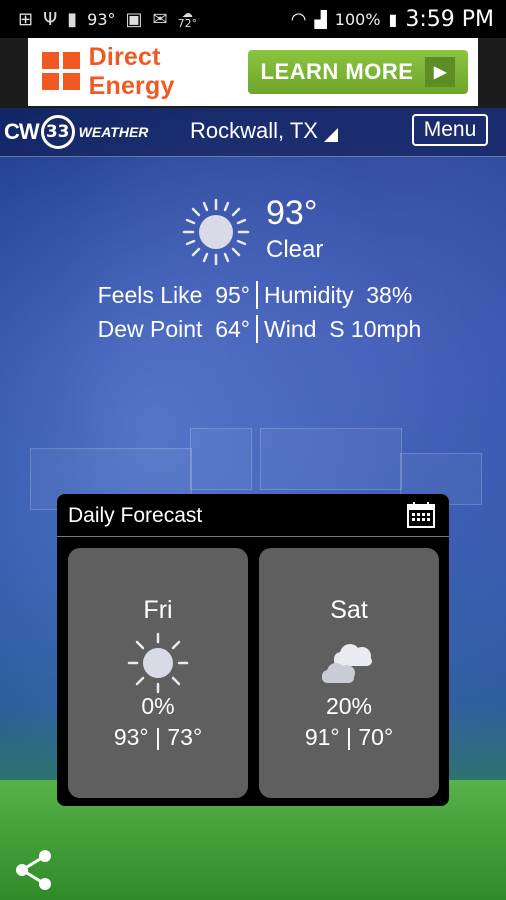 The image size is (506, 900). I want to click on location-label: Rockwall, TX, so click(254, 130).